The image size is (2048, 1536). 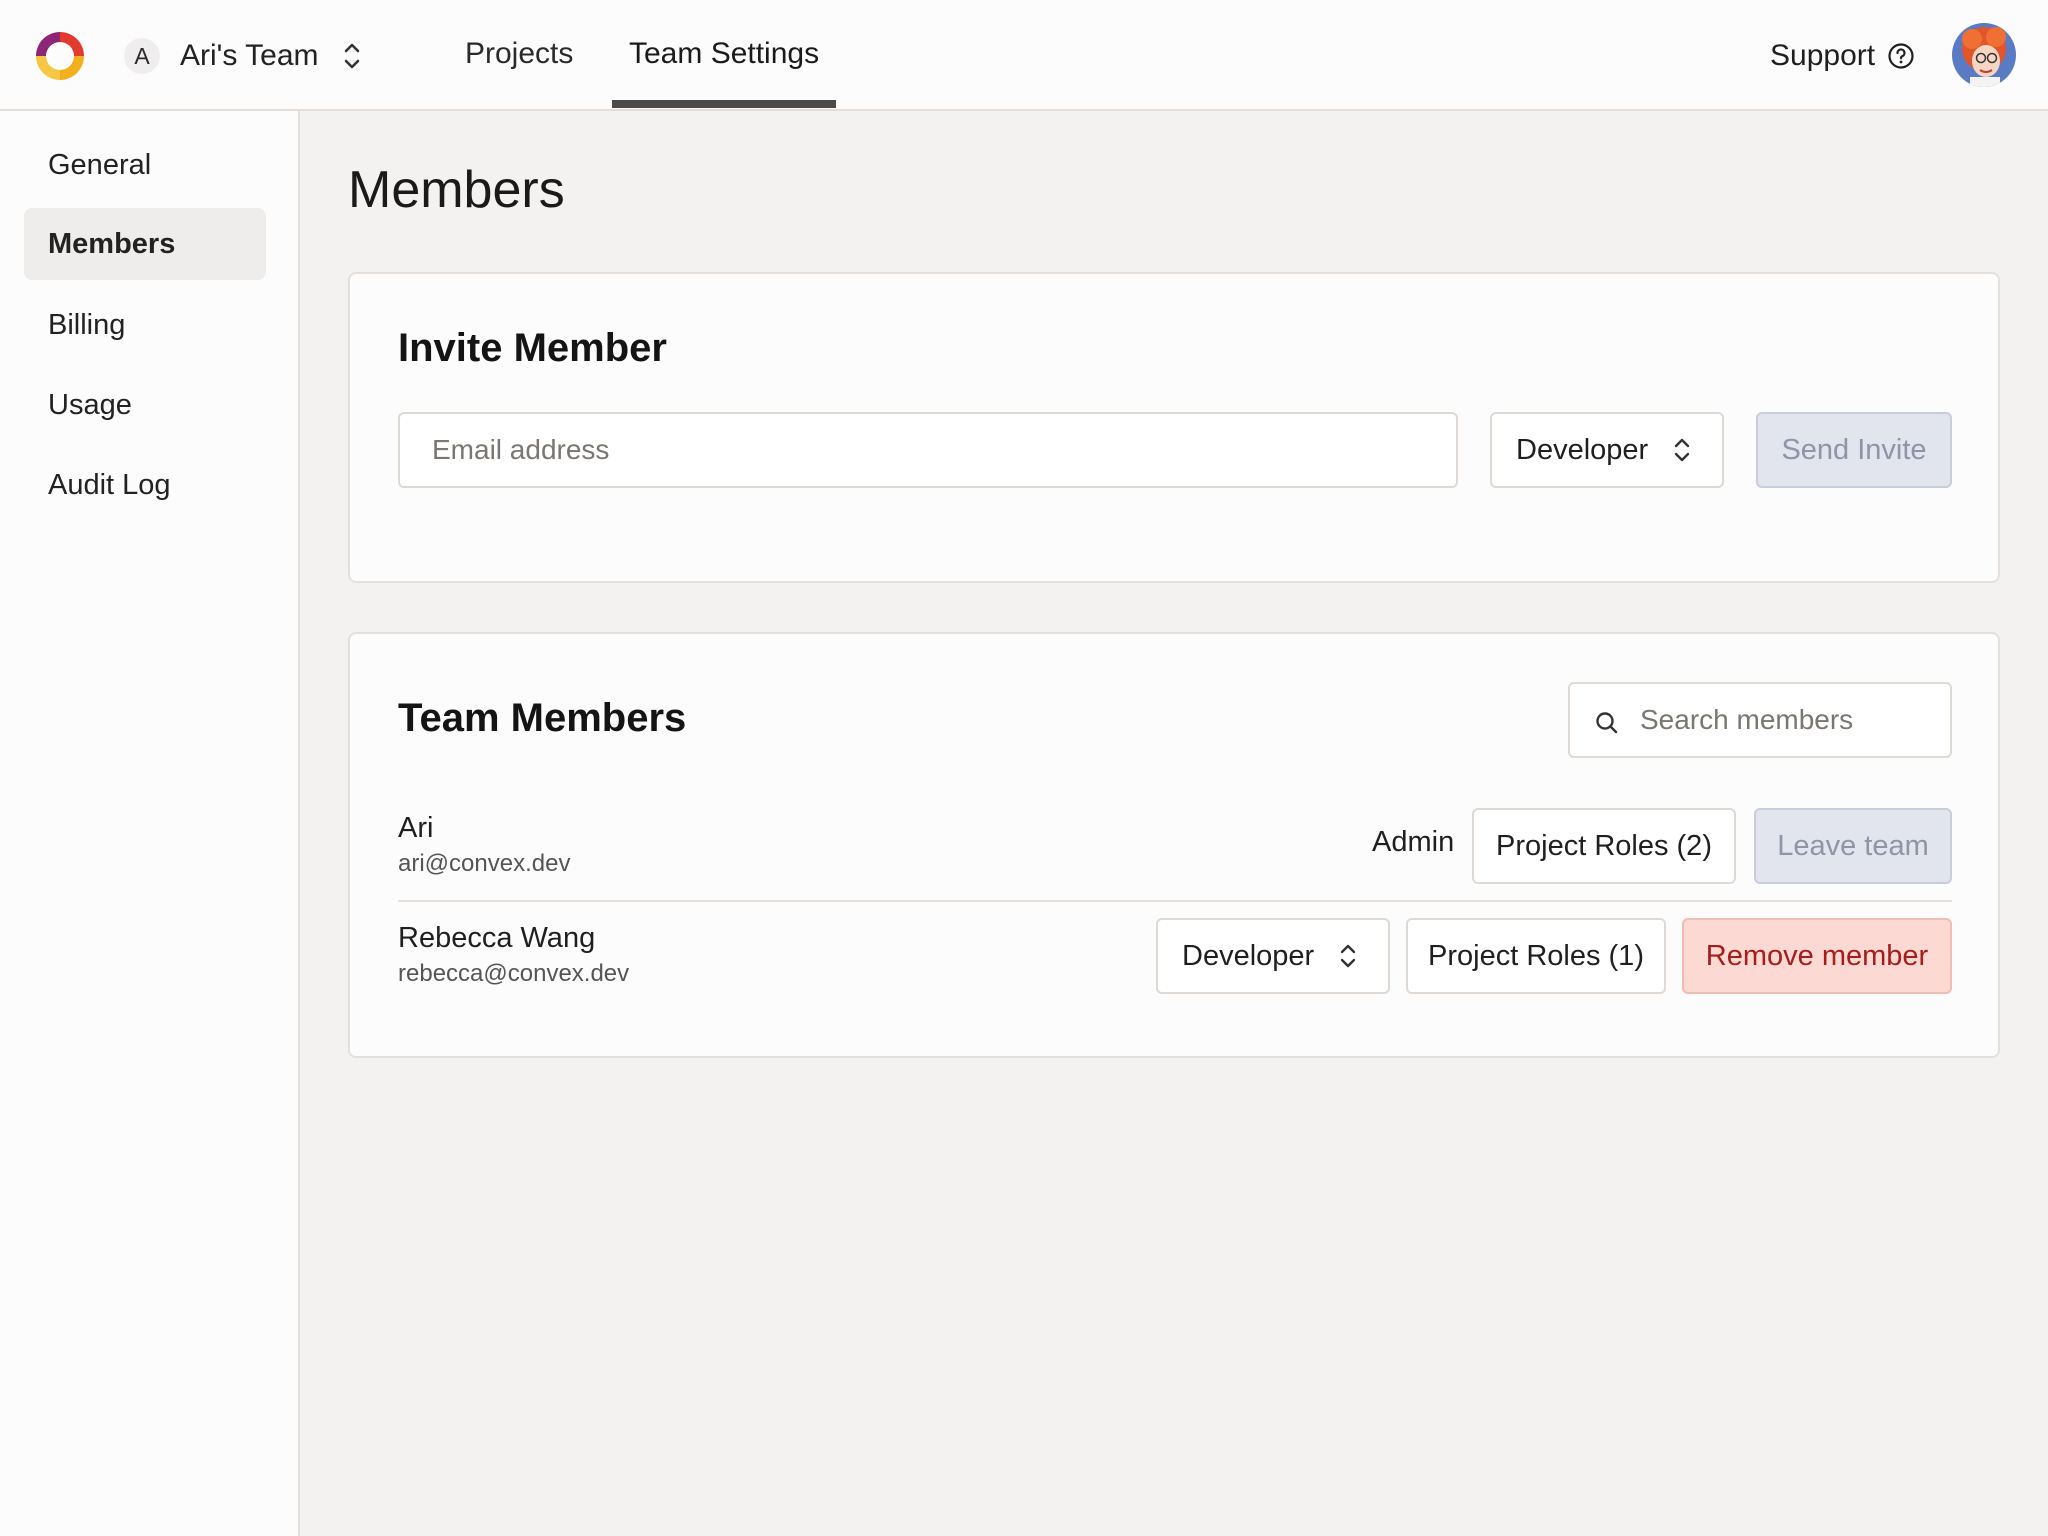 I want to click on search-members-input: Search members, so click(x=1760, y=720).